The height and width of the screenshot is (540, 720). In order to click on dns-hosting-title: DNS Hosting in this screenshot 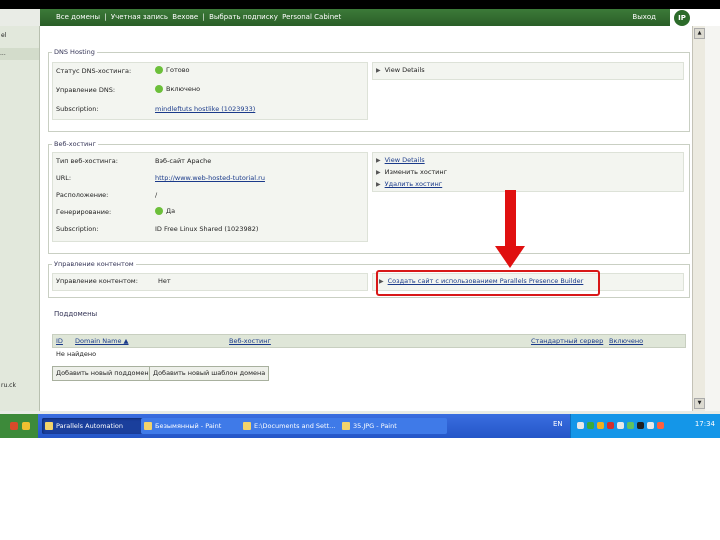, I will do `click(74, 52)`.